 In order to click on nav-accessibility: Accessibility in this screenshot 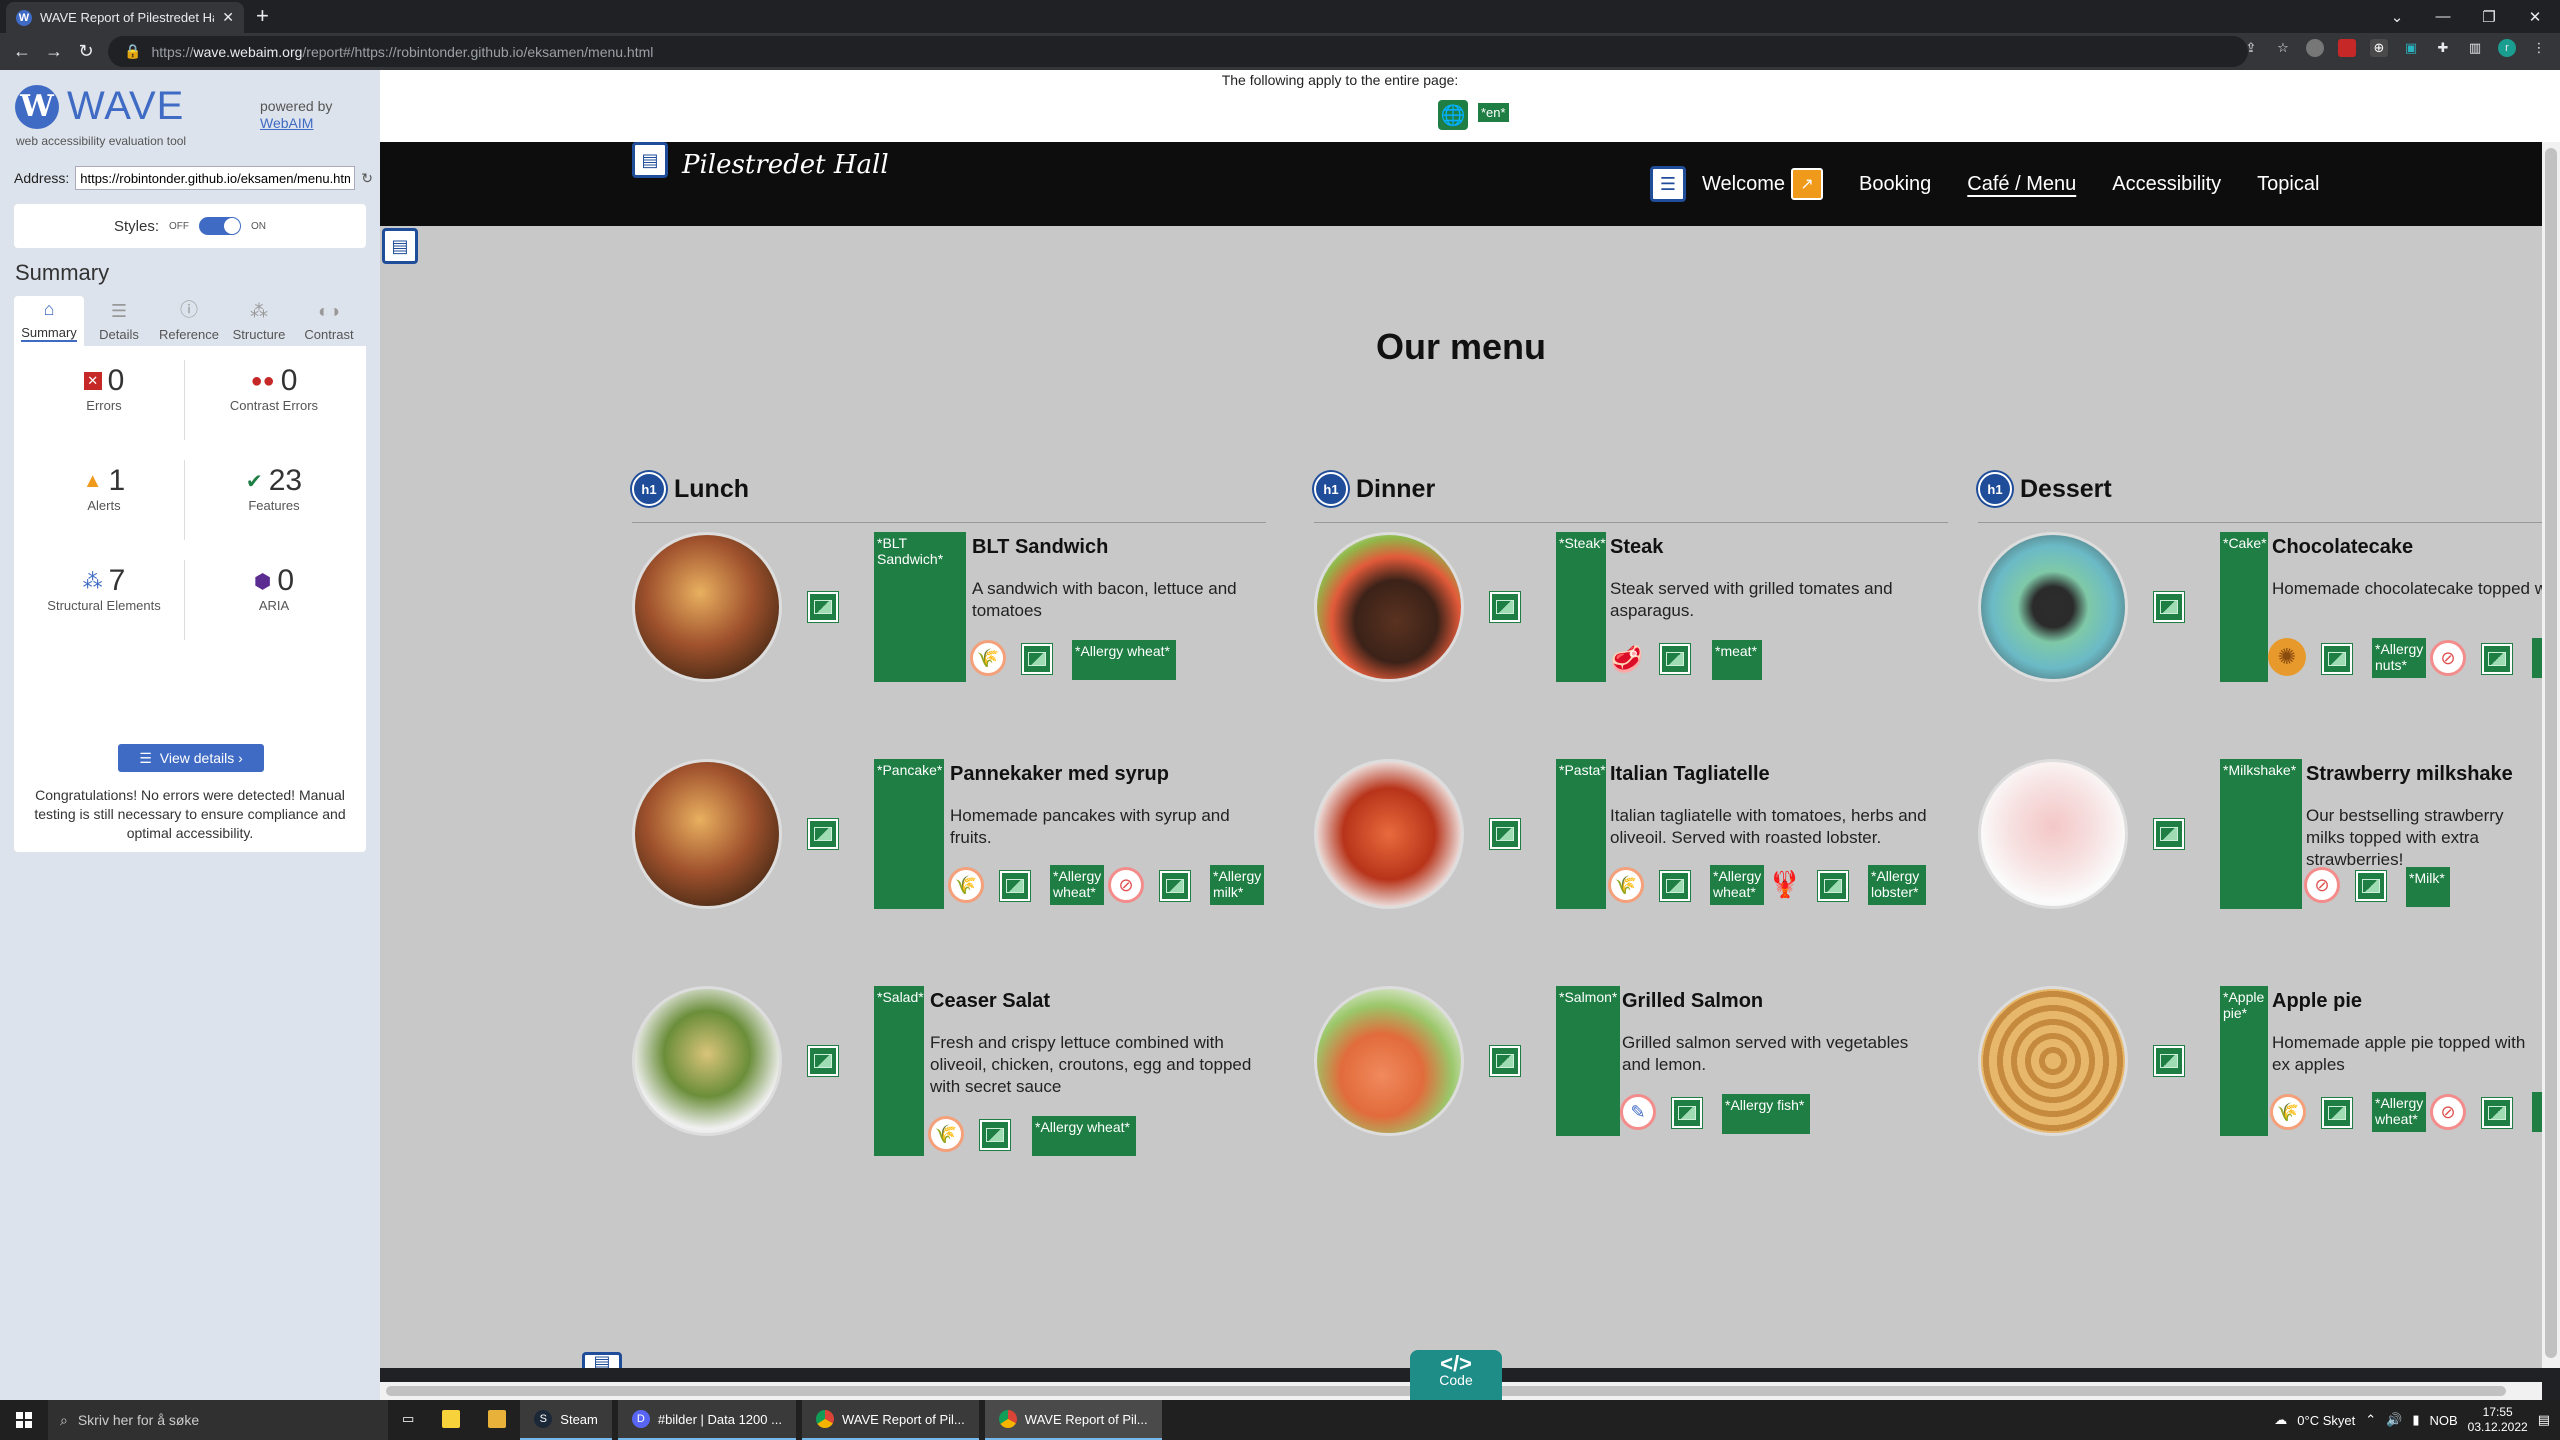, I will do `click(2166, 184)`.